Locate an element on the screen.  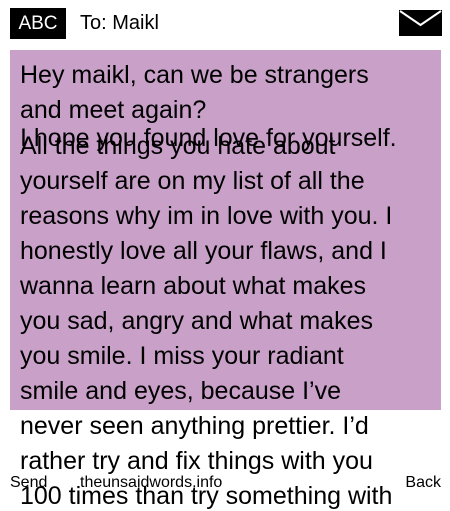
message-line: never seen anything prettier. I’d is located at coordinates (194, 426).